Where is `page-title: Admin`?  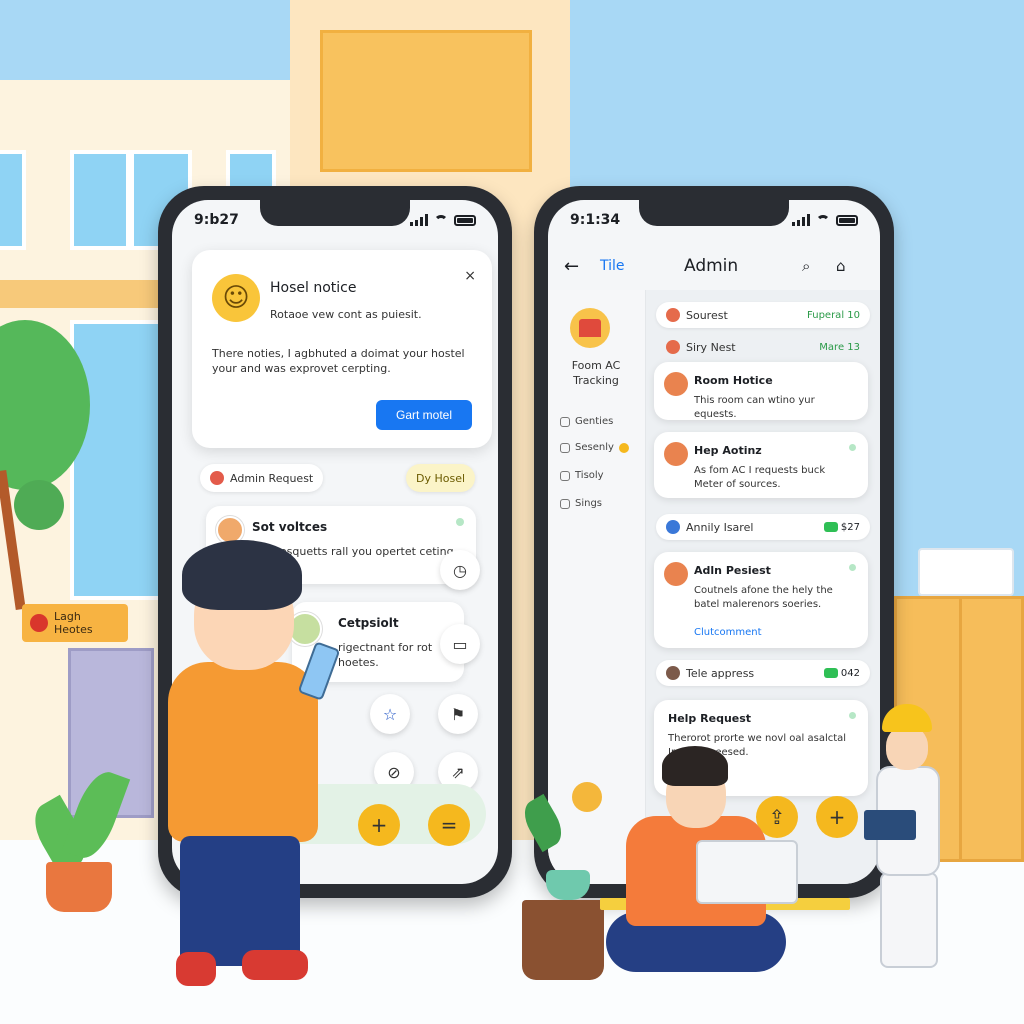 page-title: Admin is located at coordinates (711, 266).